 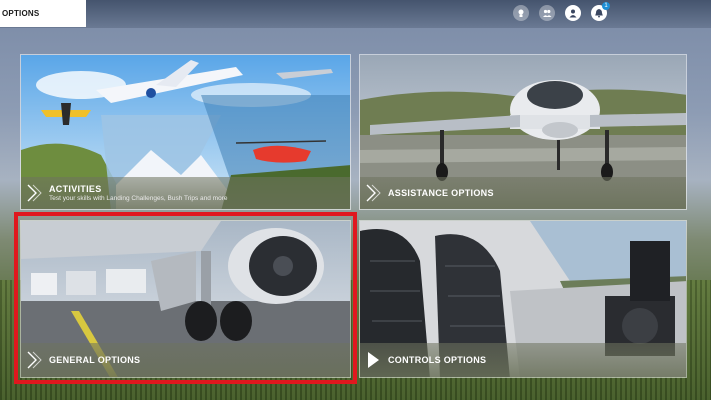 I want to click on breadcrumb: OPTIONS, so click(x=43, y=13).